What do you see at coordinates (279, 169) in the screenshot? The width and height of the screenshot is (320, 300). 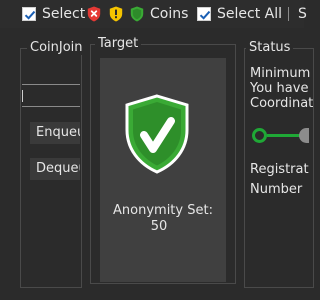 I see `registration-text: Registrat` at bounding box center [279, 169].